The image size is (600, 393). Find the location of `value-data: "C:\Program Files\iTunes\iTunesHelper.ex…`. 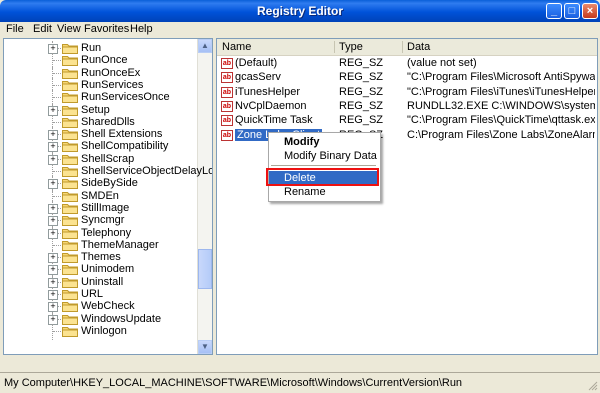

value-data: "C:\Program Files\iTunes\iTunesHelper.ex… is located at coordinates (501, 91).